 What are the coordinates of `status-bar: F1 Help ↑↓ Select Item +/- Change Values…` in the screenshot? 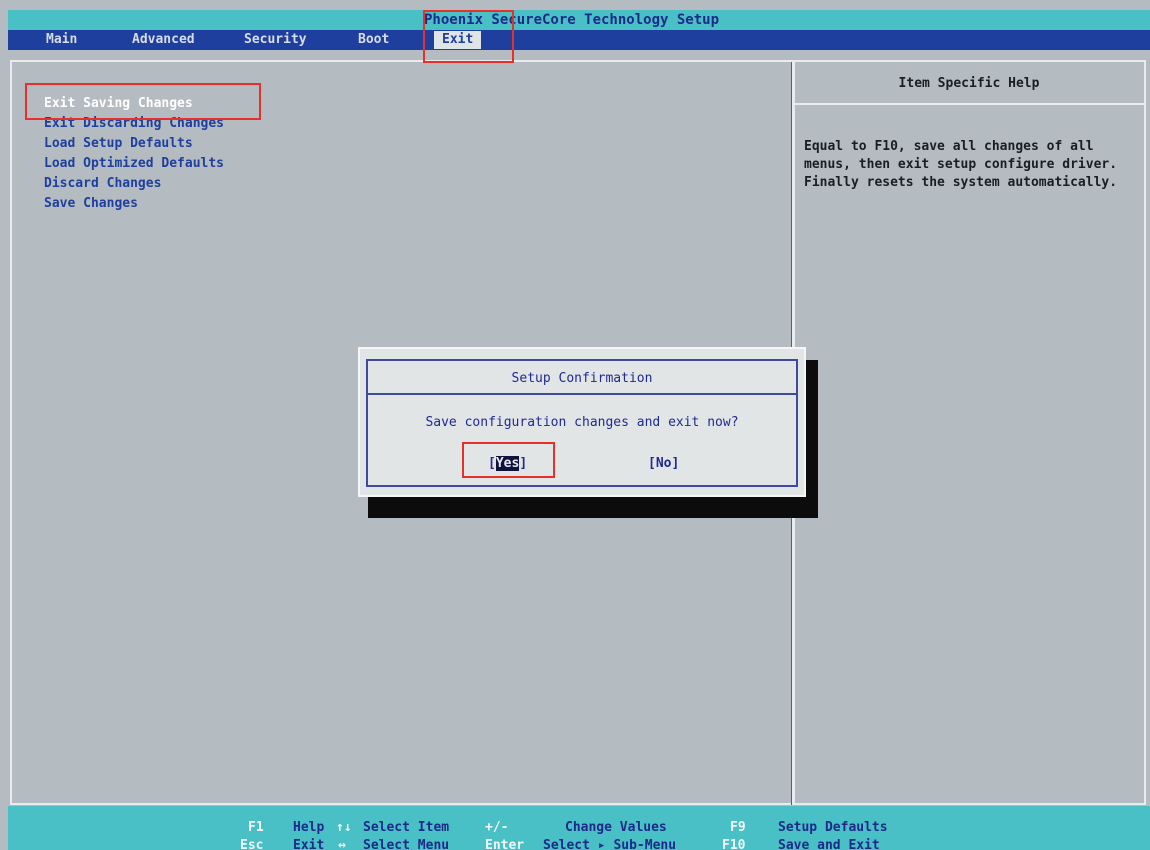 It's located at (579, 828).